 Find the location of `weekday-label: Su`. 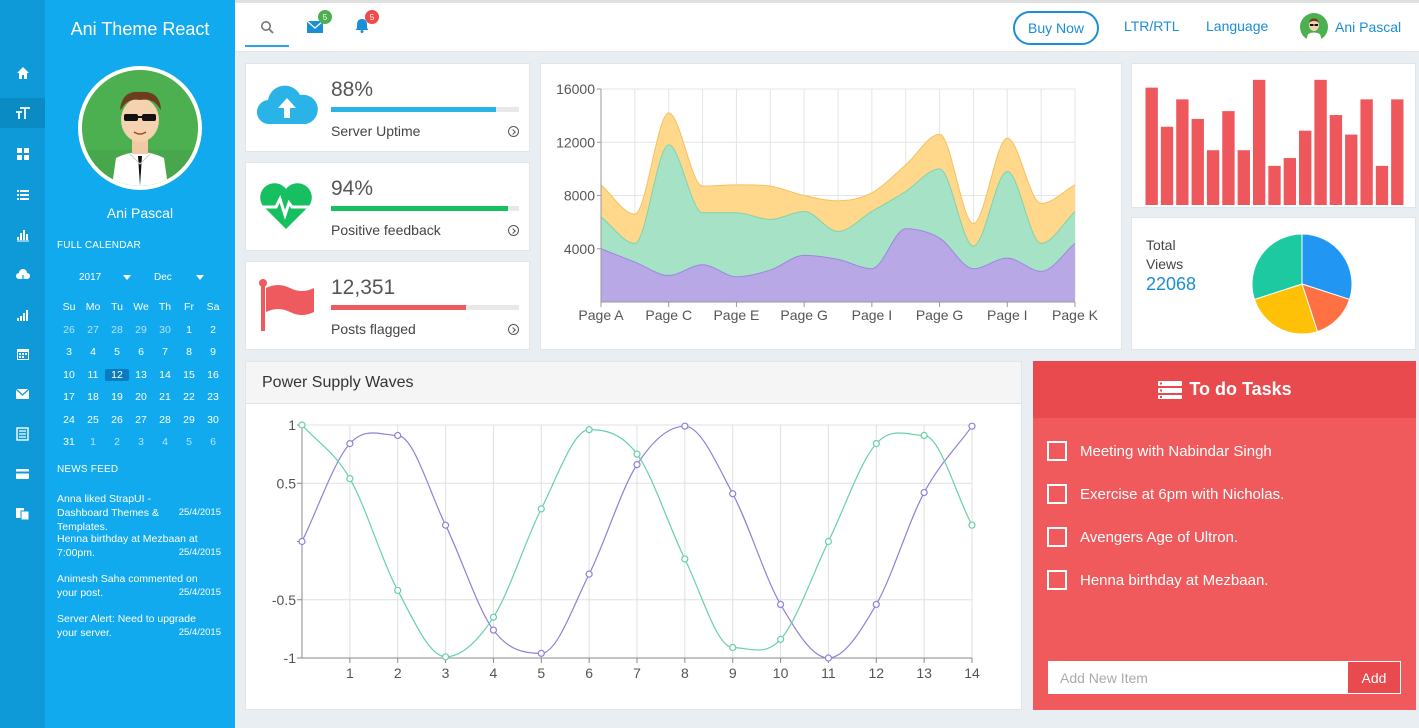

weekday-label: Su is located at coordinates (69, 307).